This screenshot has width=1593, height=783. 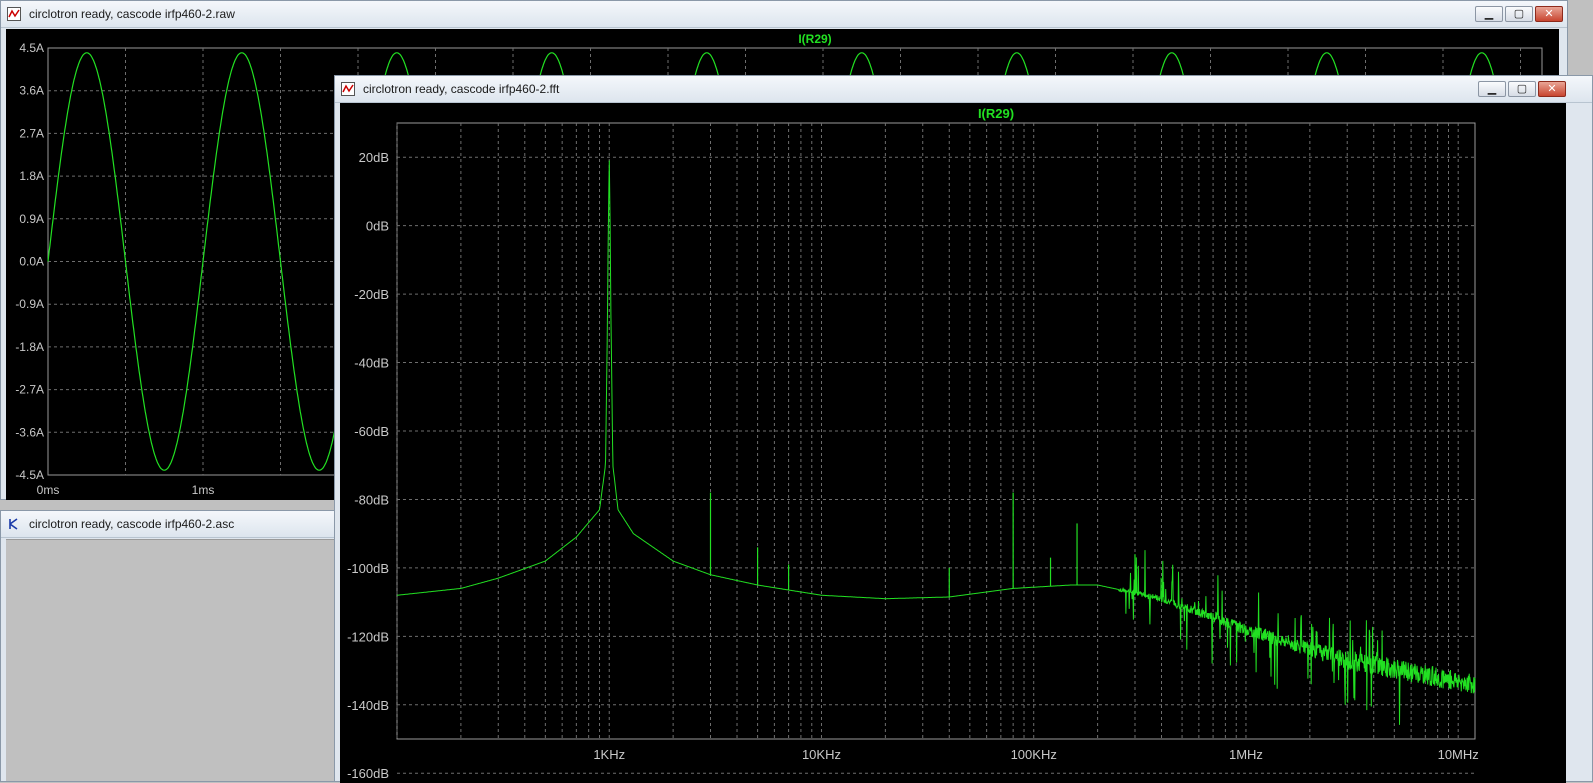 I want to click on y-tick-label: -100dB, so click(x=368, y=568).